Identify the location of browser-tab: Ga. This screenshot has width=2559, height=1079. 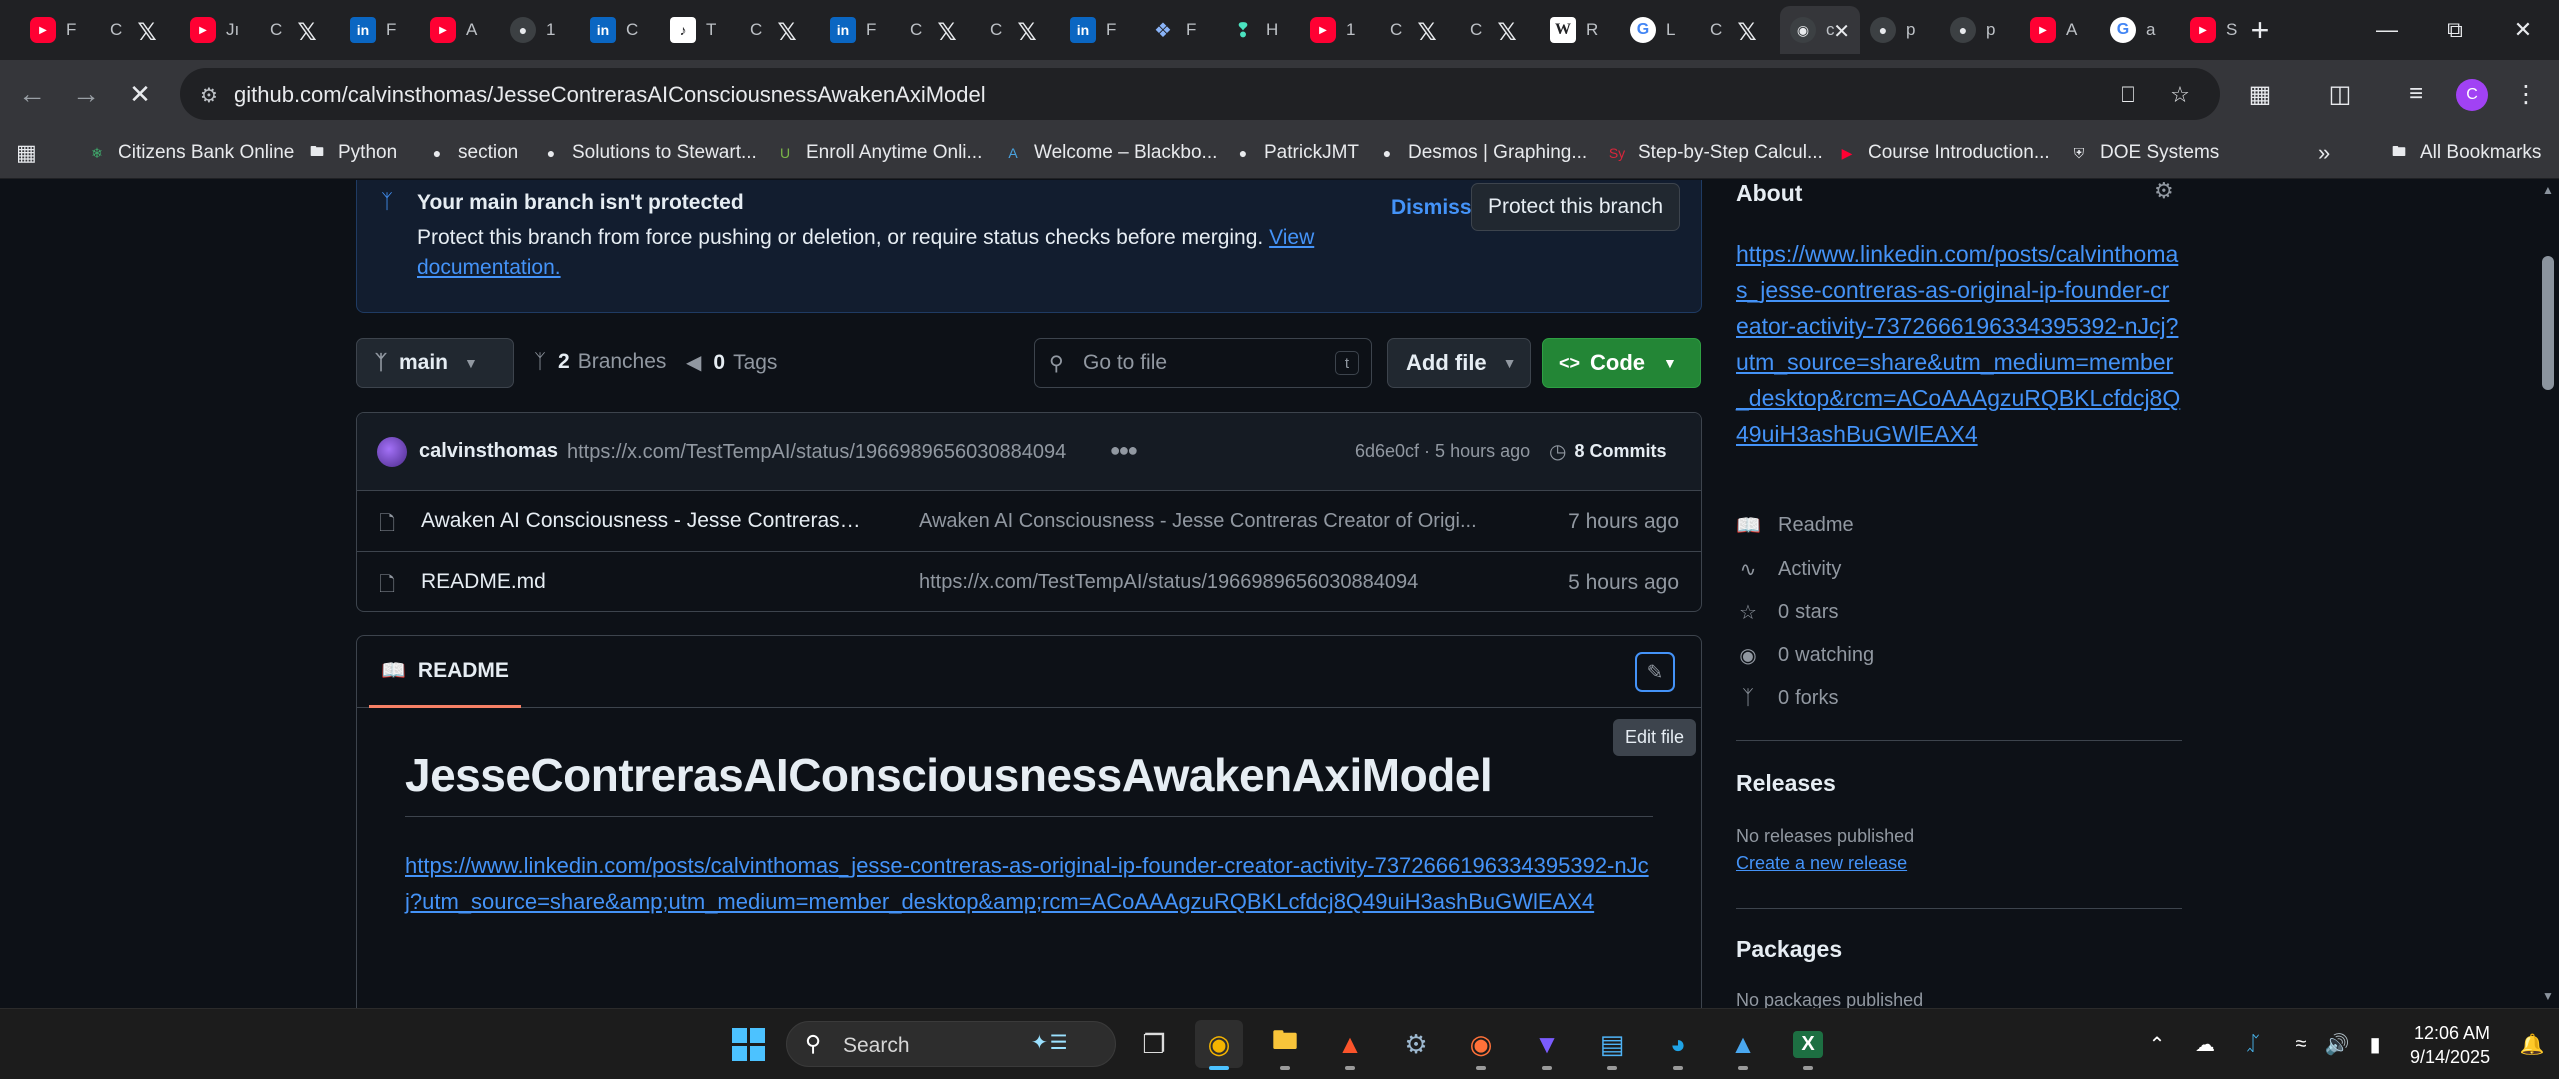
(2140, 30).